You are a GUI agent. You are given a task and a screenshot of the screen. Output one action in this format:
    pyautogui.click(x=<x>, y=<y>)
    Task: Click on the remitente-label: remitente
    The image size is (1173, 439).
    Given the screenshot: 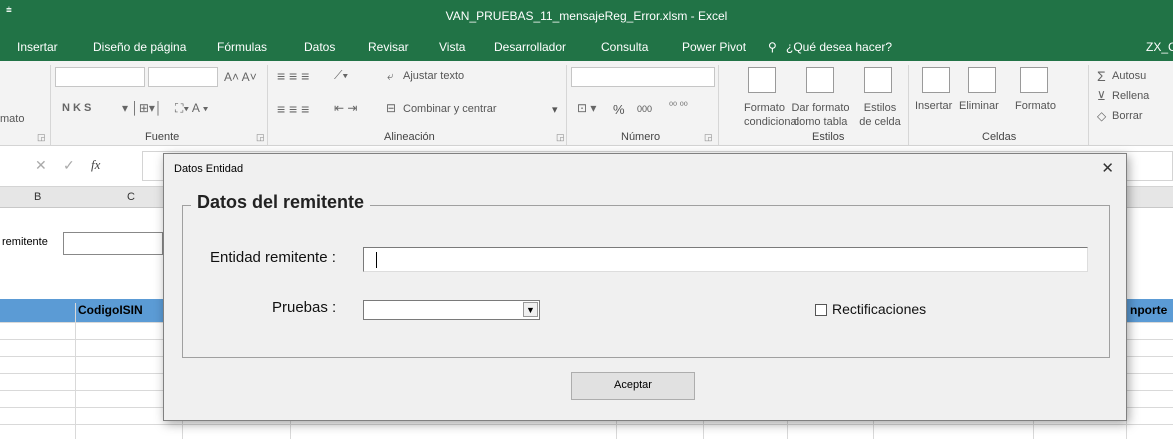 What is the action you would take?
    pyautogui.click(x=25, y=242)
    